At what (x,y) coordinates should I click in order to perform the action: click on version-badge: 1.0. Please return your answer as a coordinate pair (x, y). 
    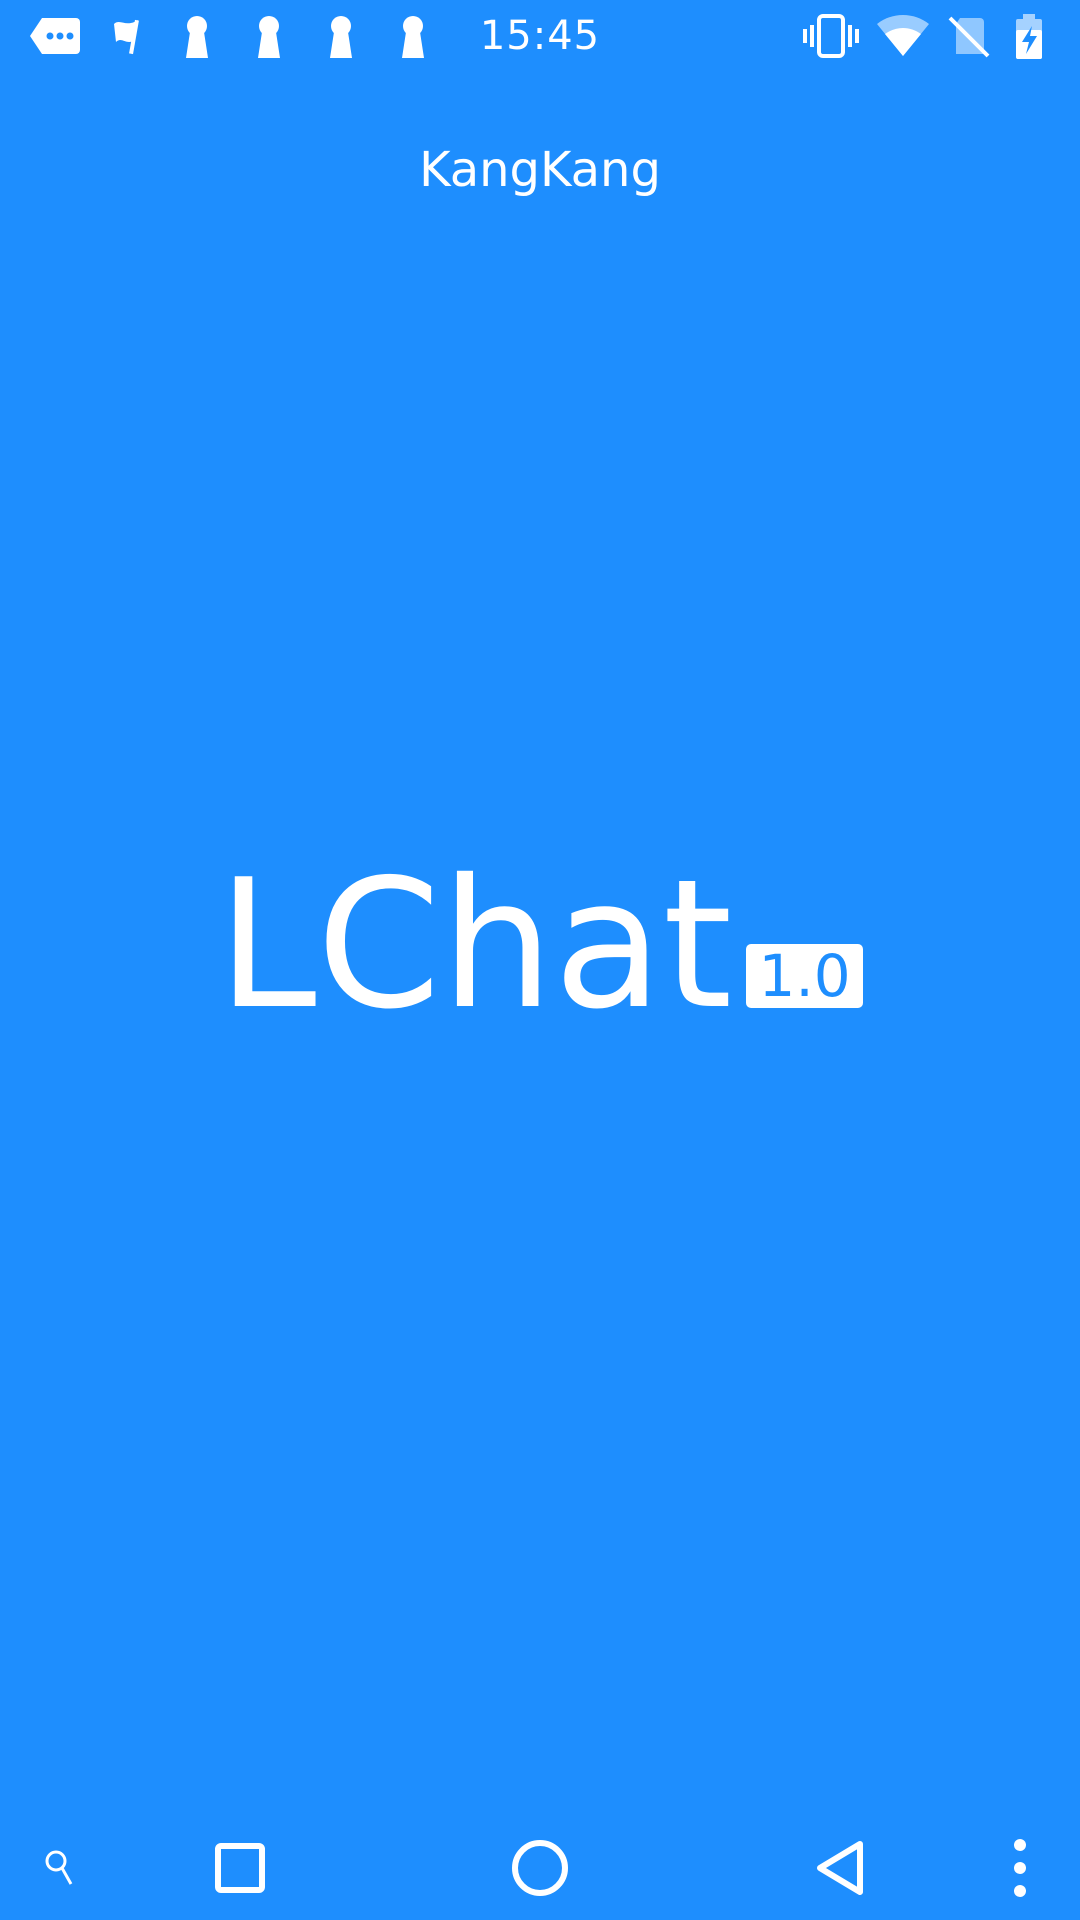
    Looking at the image, I should click on (804, 976).